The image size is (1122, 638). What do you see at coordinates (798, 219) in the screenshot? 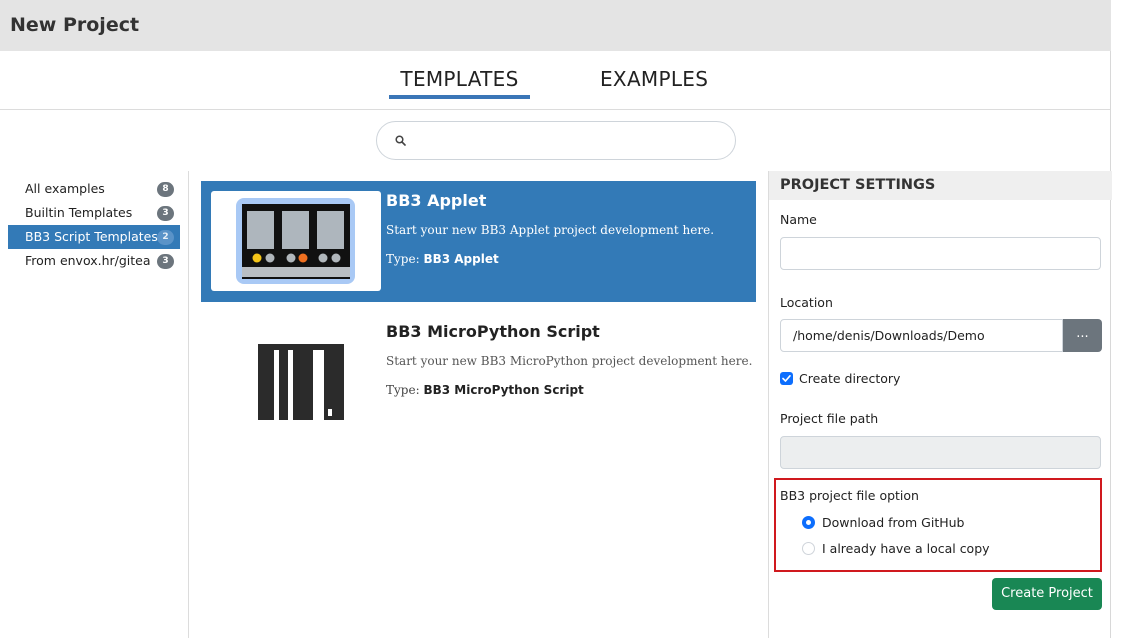
I see `name-label: Name` at bounding box center [798, 219].